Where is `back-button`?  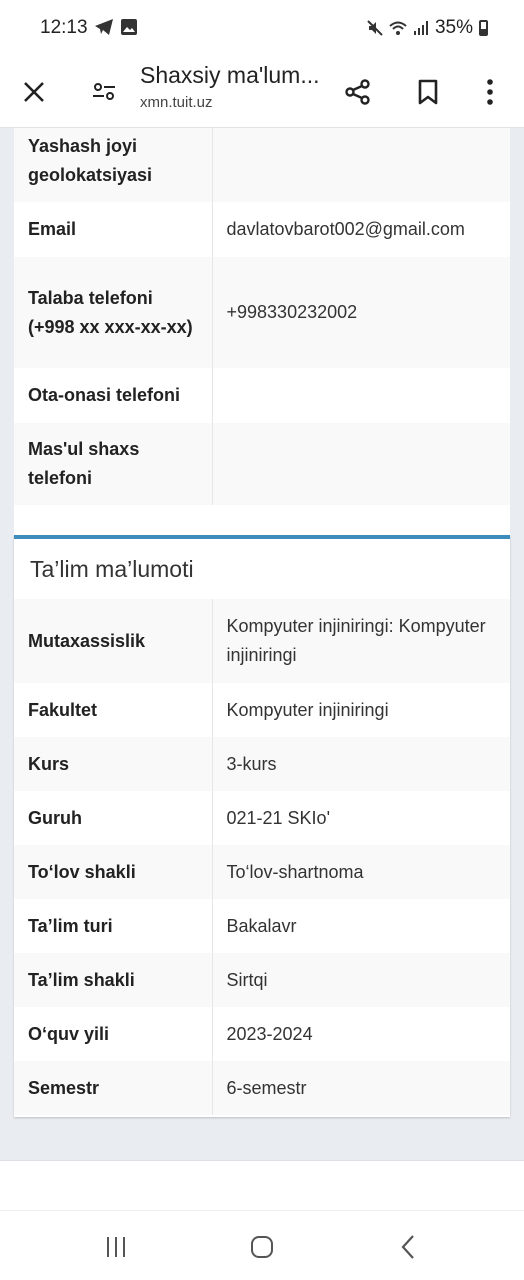
back-button is located at coordinates (408, 1247).